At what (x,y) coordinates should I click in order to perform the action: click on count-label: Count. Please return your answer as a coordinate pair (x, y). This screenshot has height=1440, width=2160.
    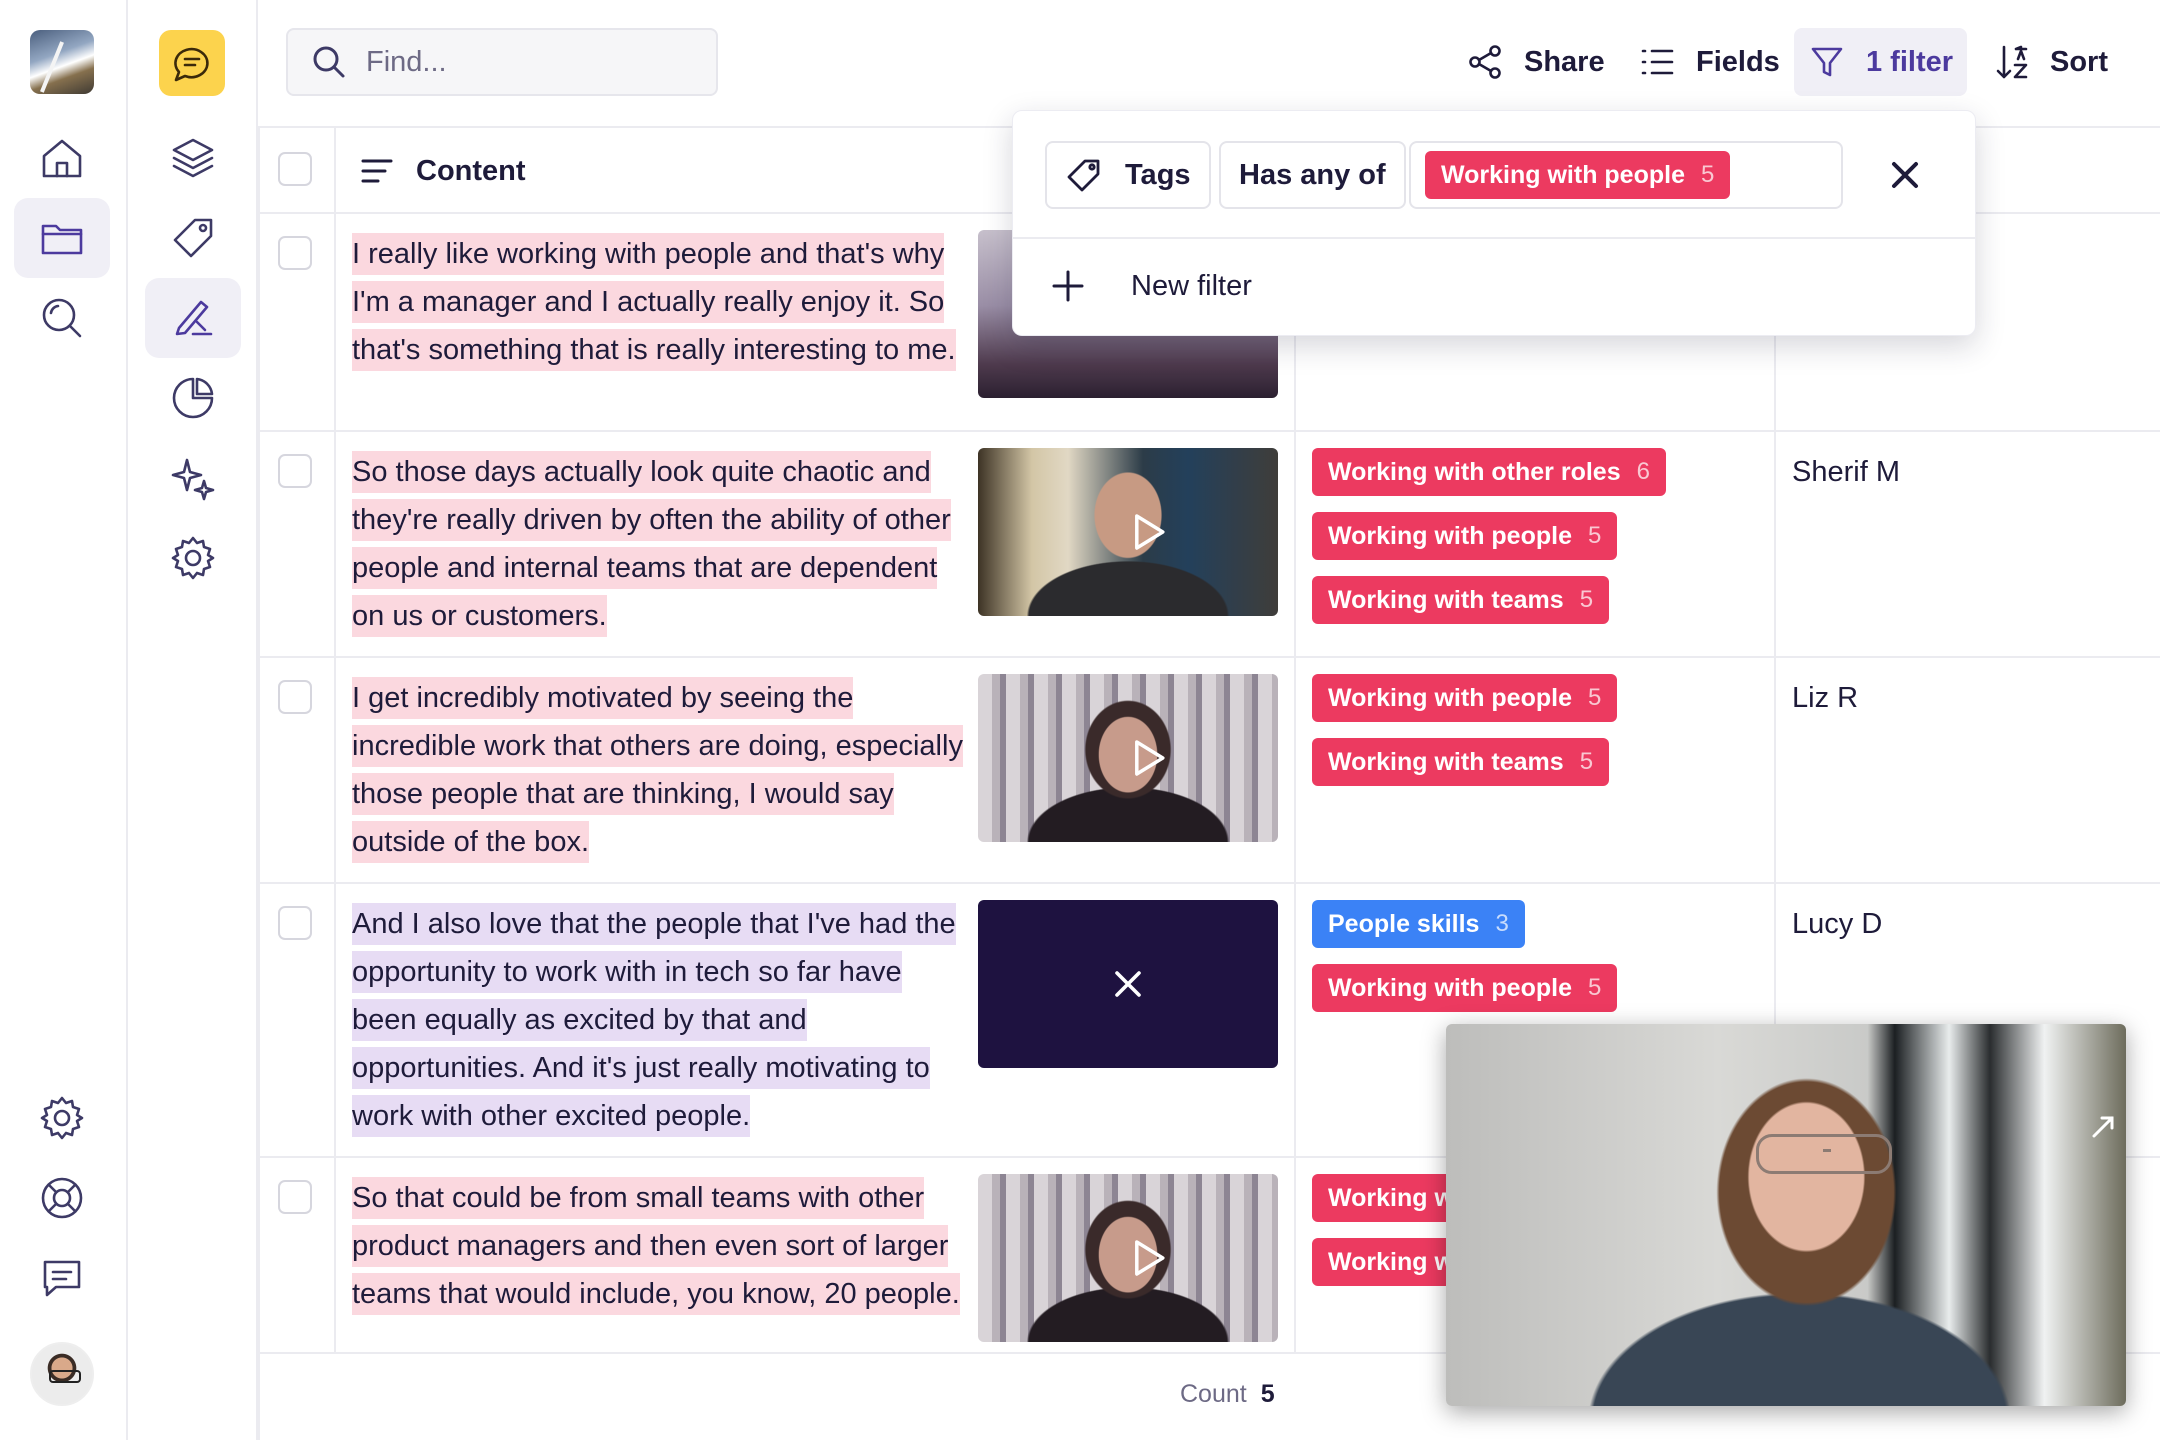
    Looking at the image, I should click on (1213, 1394).